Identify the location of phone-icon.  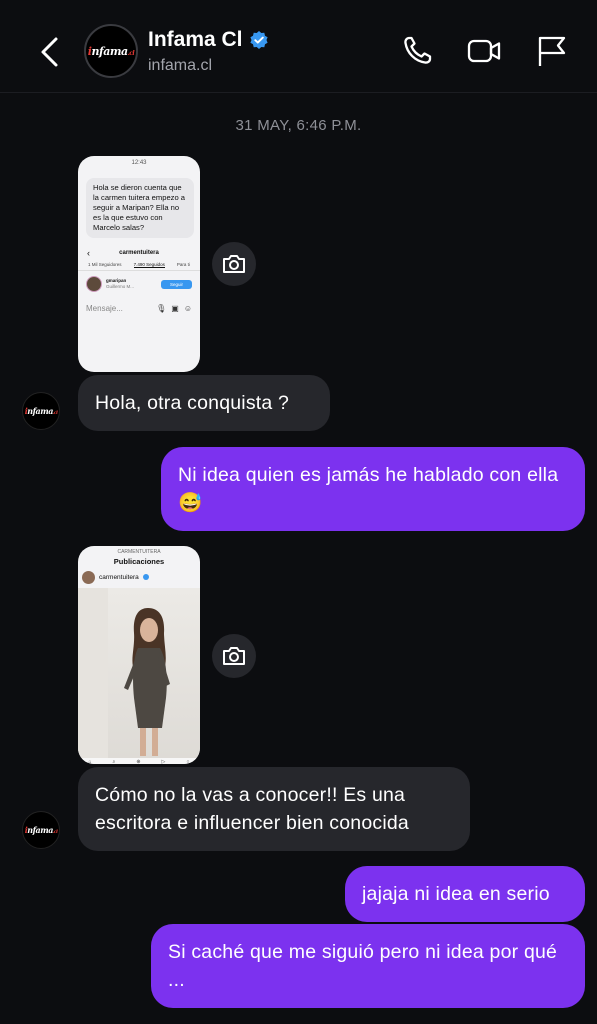
(417, 51).